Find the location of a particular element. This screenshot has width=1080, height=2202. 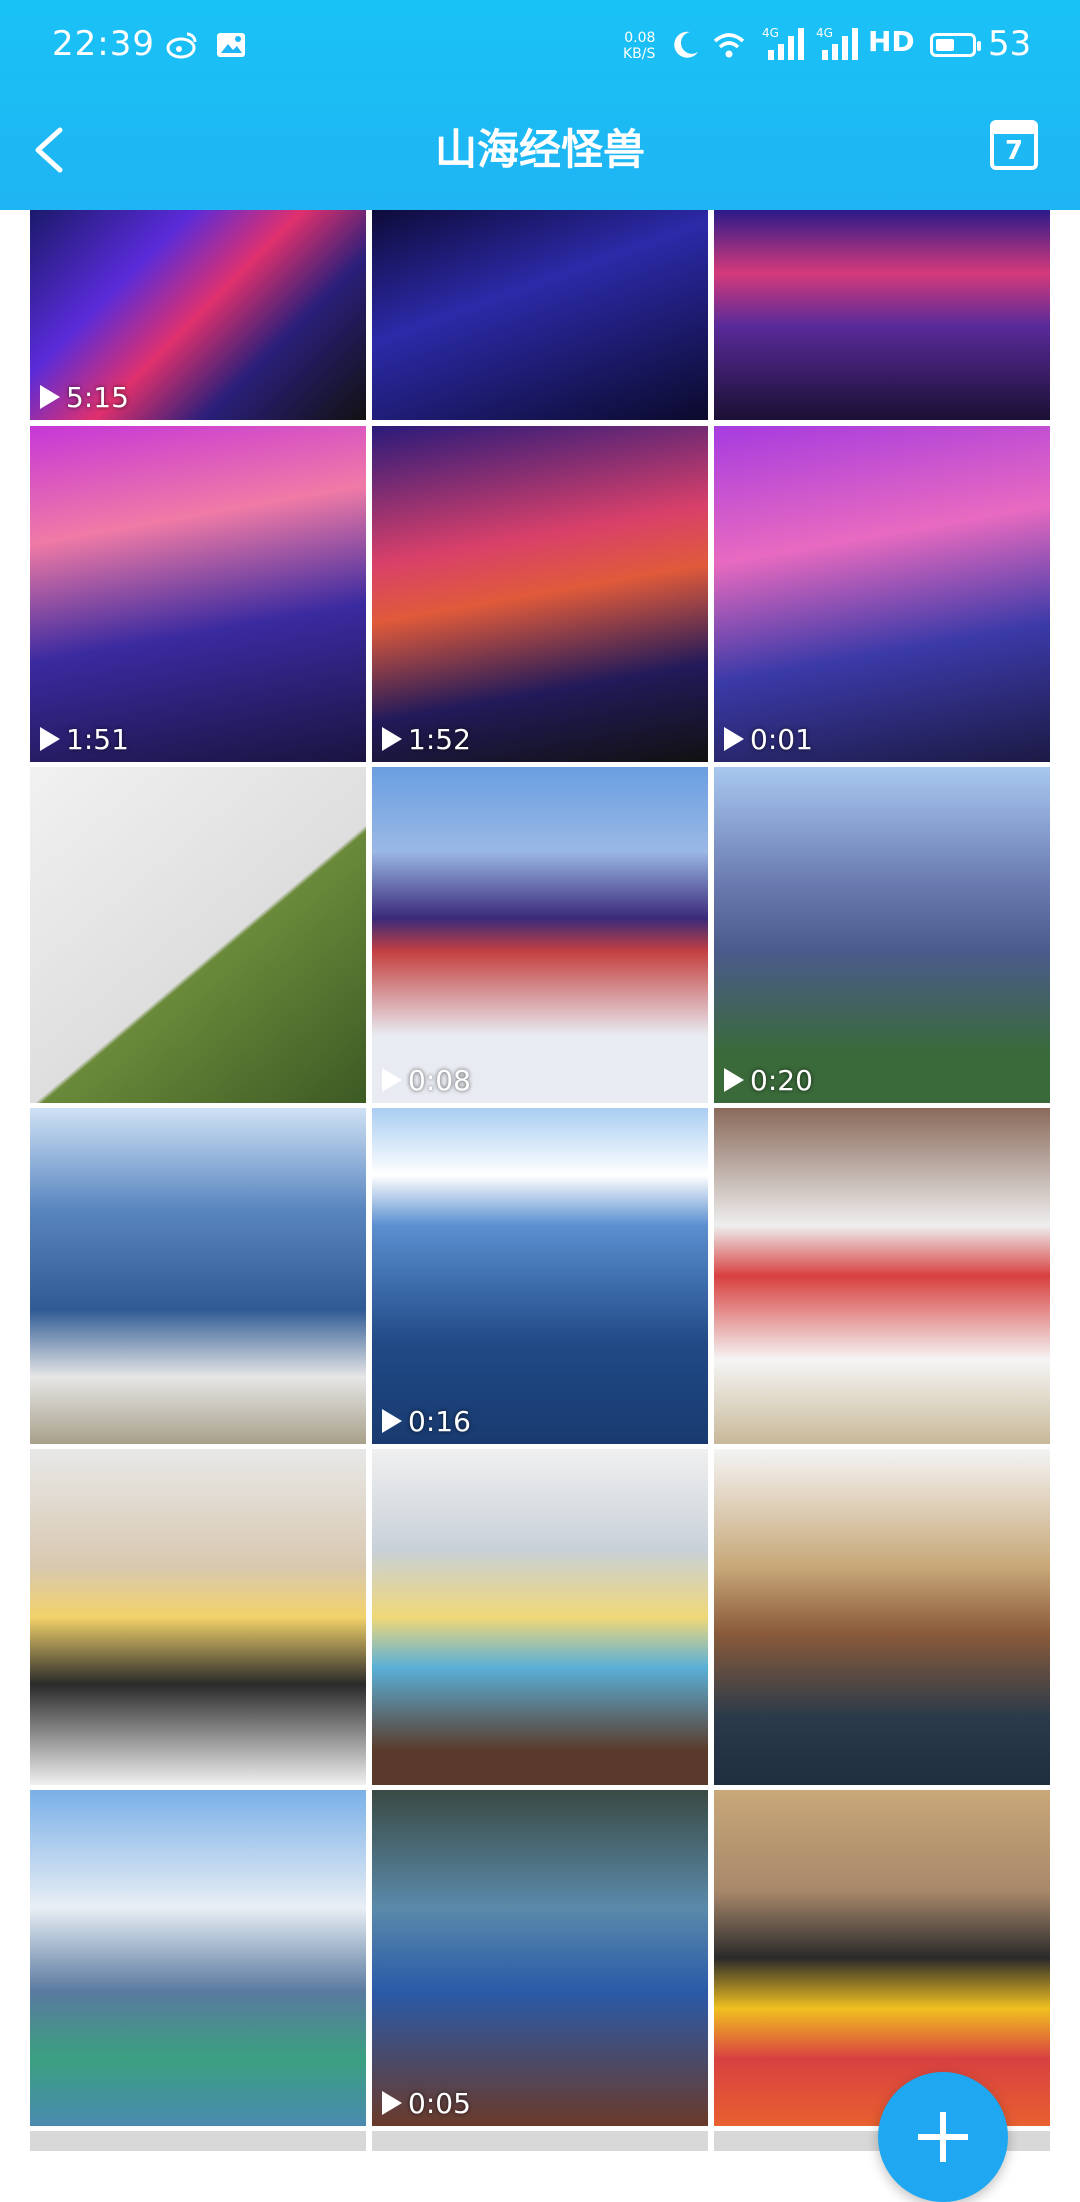

video-thumbnail: 0:20 is located at coordinates (882, 935).